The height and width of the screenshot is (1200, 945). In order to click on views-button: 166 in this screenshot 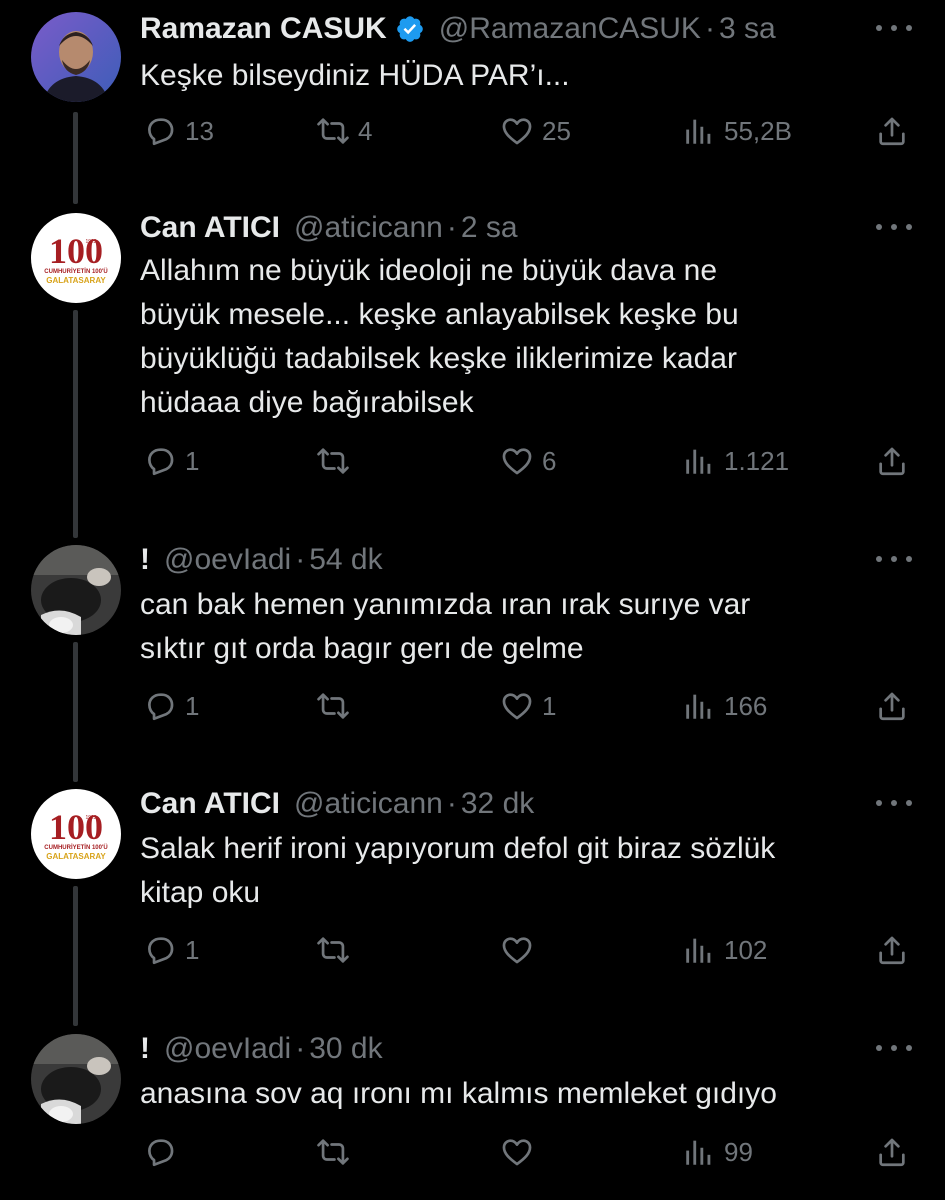, I will do `click(724, 706)`.